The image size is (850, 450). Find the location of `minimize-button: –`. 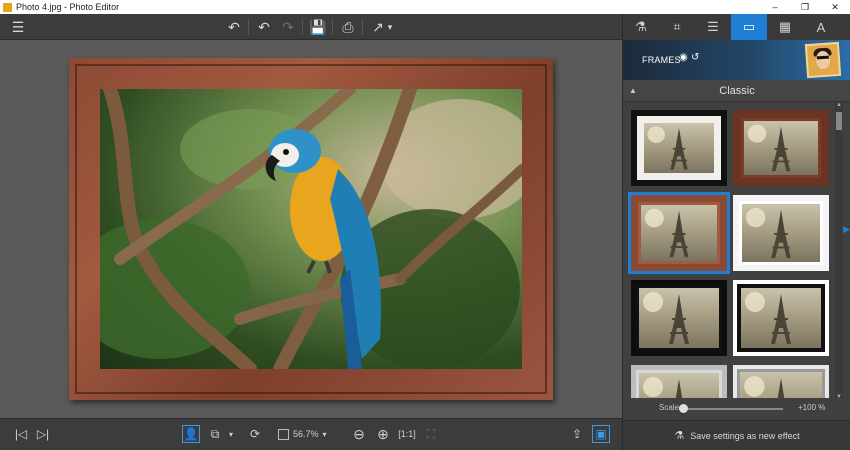

minimize-button: – is located at coordinates (775, 7).